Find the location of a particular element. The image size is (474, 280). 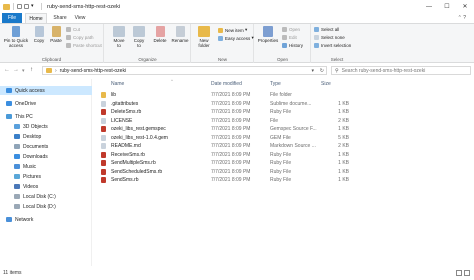

delete-icon is located at coordinates (160, 31).